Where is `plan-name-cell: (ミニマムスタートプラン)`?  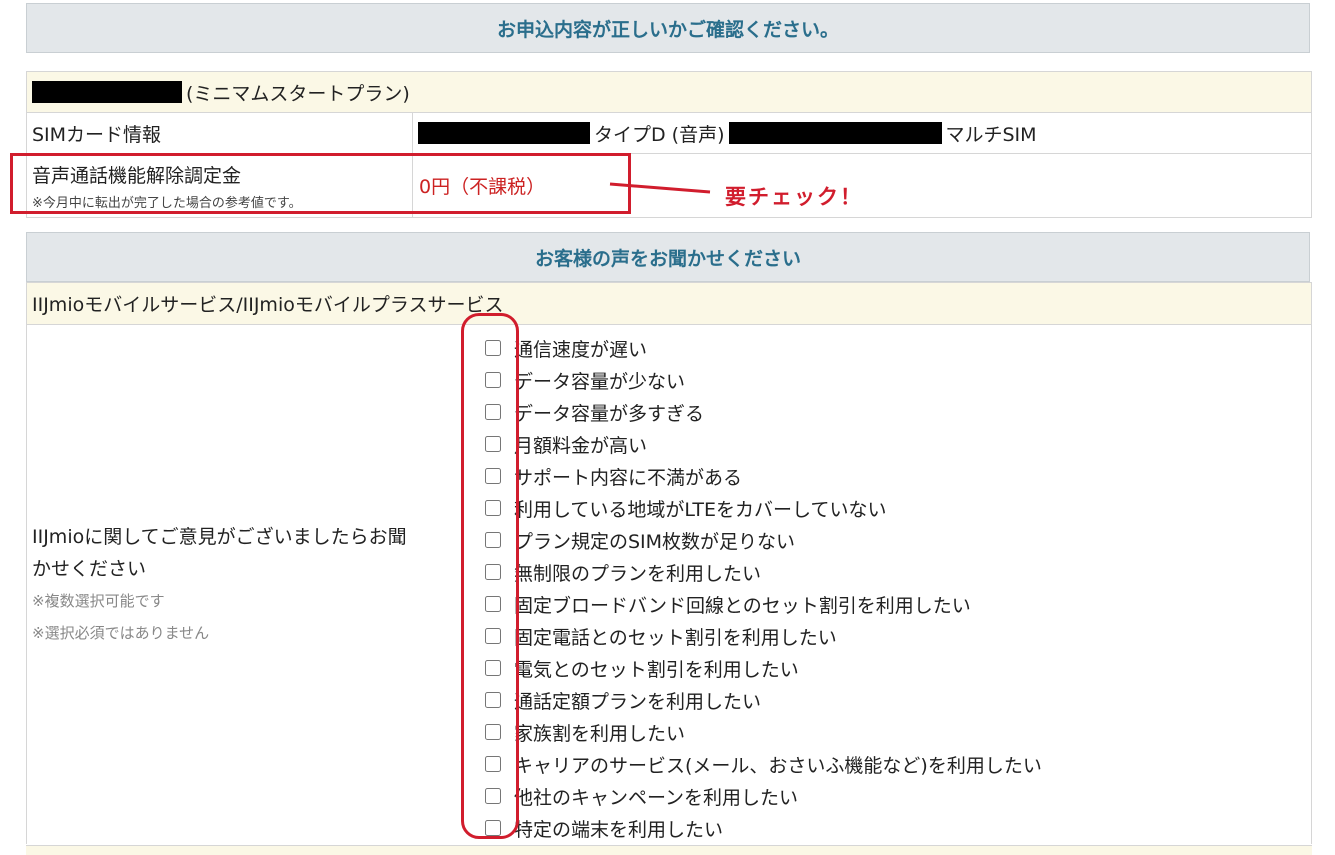
plan-name-cell: (ミニマムスタートプラン) is located at coordinates (218, 92).